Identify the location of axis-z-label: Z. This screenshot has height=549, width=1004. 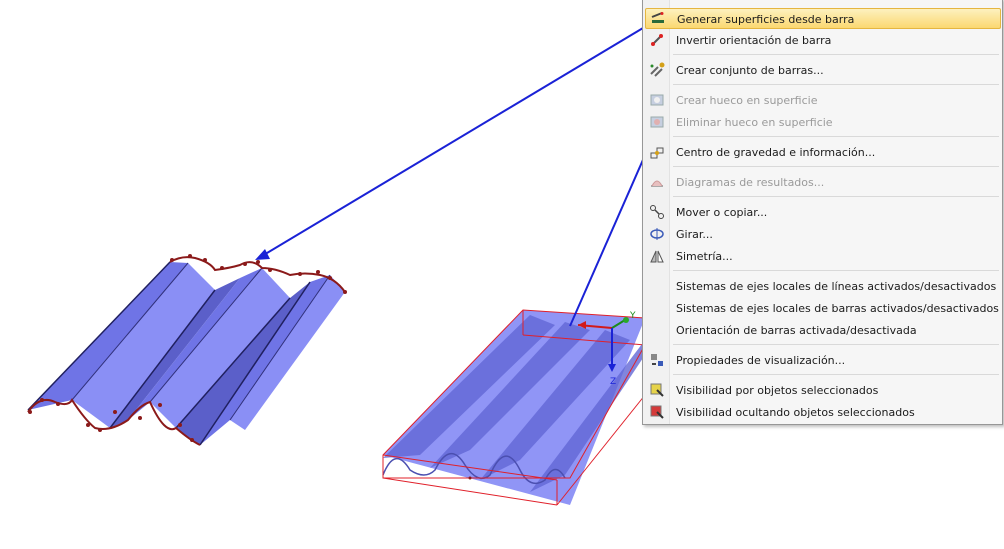
(613, 382).